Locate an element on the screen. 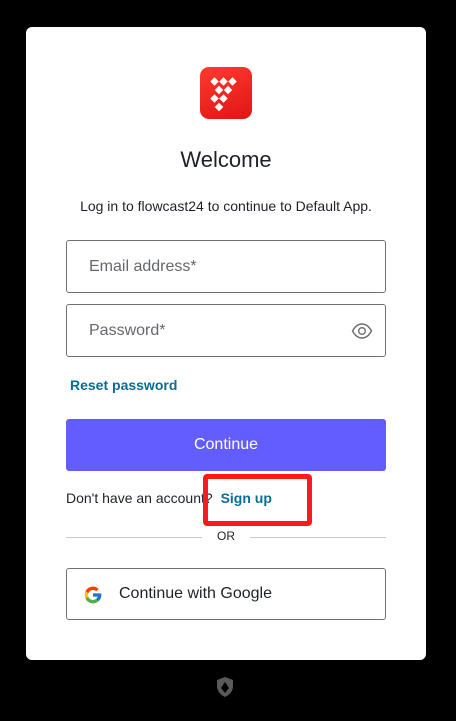  or-divider: OR is located at coordinates (226, 537).